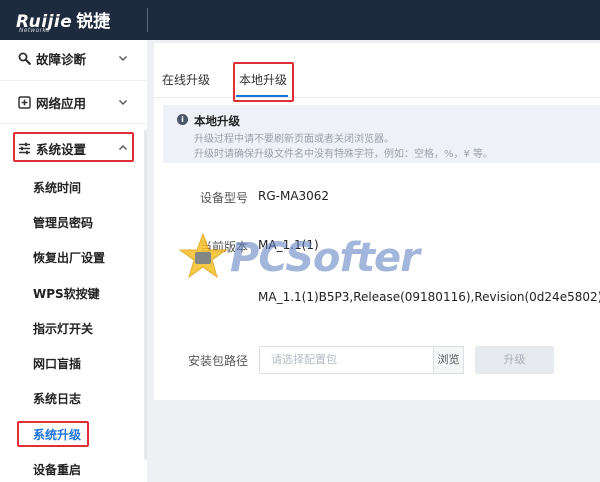  Describe the element at coordinates (186, 79) in the screenshot. I see `tab-online-upgrade: 在线升级` at that location.